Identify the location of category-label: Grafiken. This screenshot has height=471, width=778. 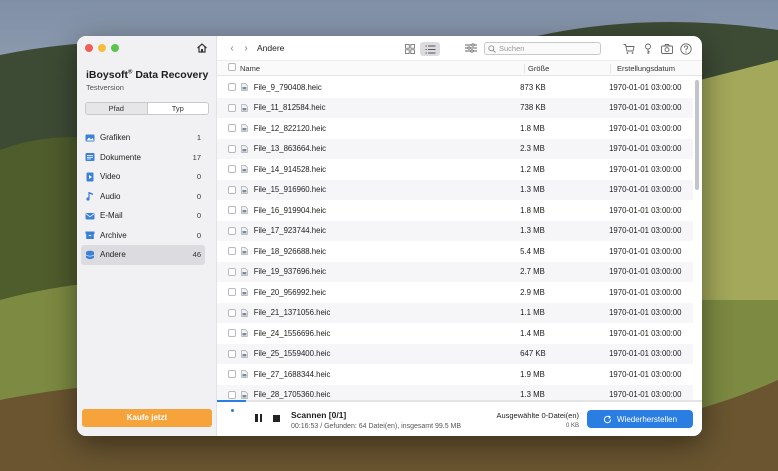
(115, 138).